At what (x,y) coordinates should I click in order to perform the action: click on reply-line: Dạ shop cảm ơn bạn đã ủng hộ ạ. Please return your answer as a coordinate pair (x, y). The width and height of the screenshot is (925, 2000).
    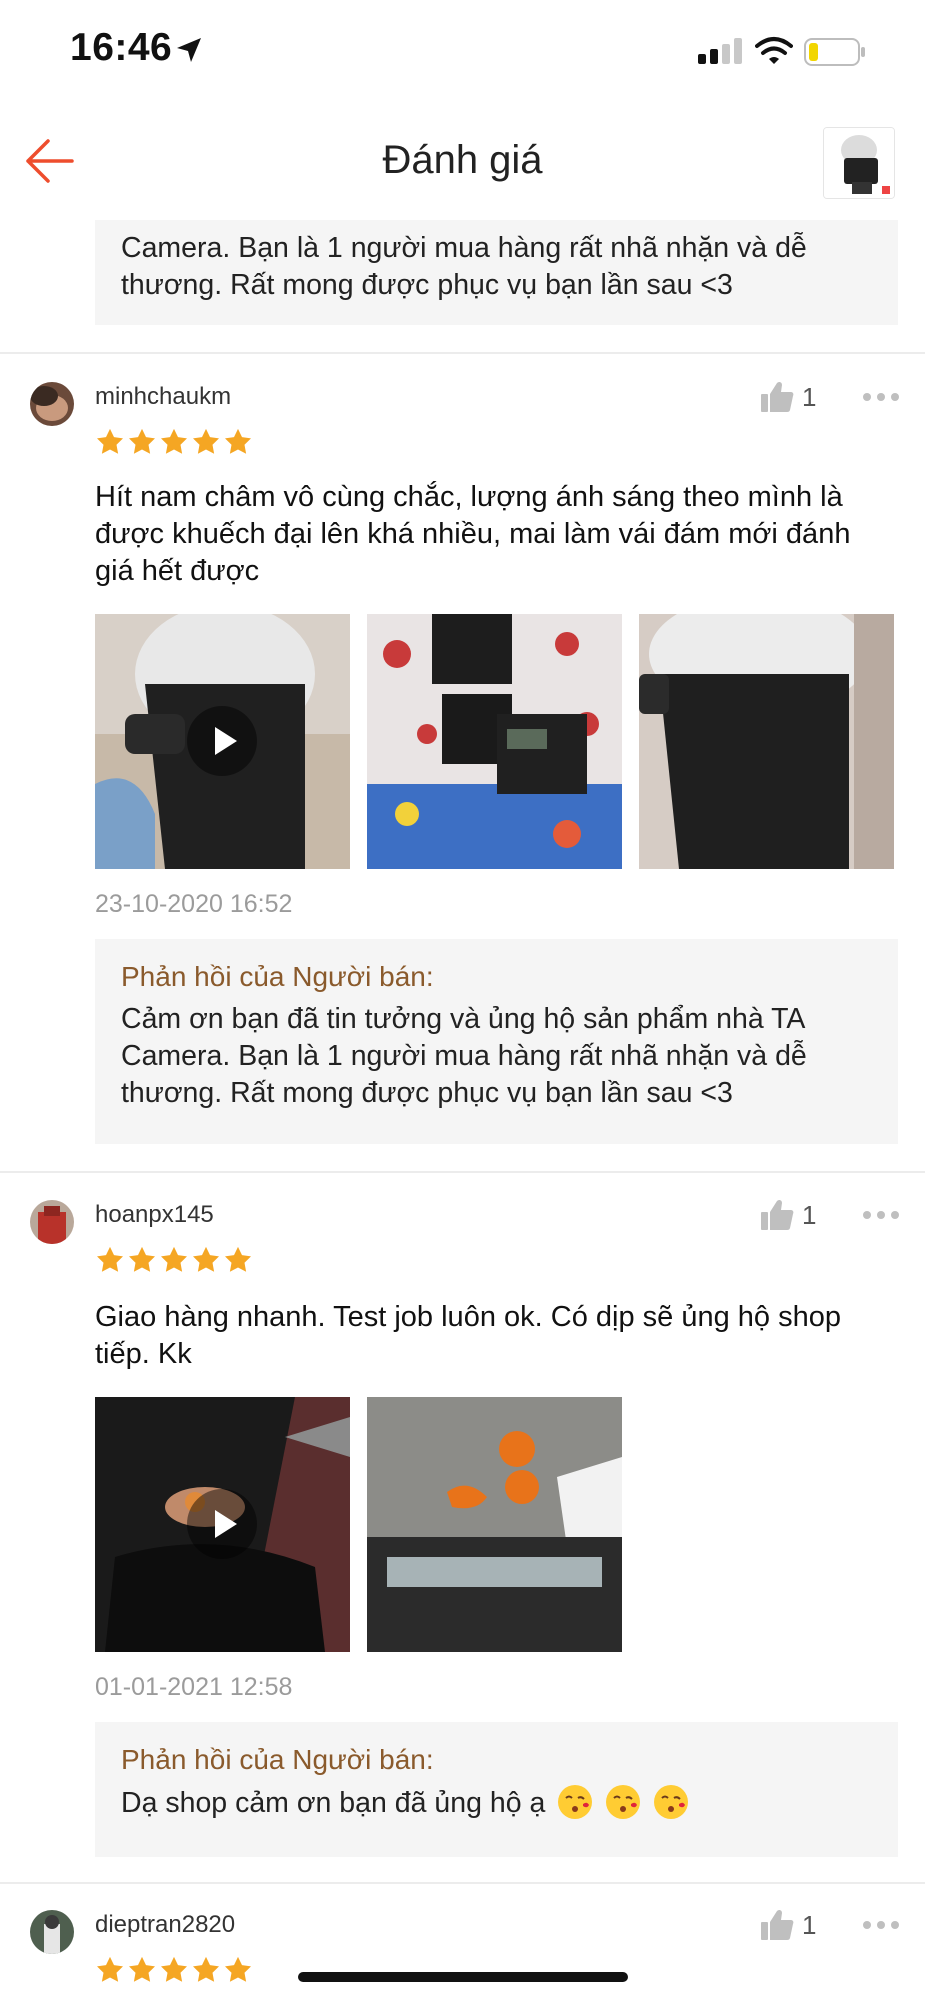
    Looking at the image, I should click on (496, 1803).